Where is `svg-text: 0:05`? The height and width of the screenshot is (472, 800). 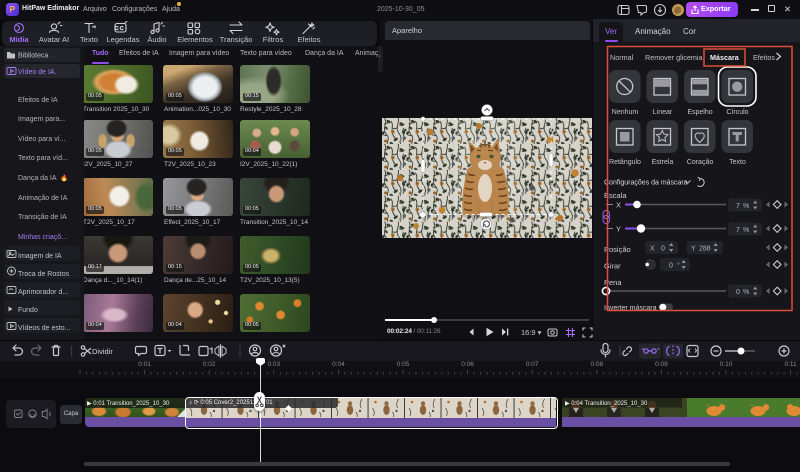
svg-text: 0:05 is located at coordinates (403, 364).